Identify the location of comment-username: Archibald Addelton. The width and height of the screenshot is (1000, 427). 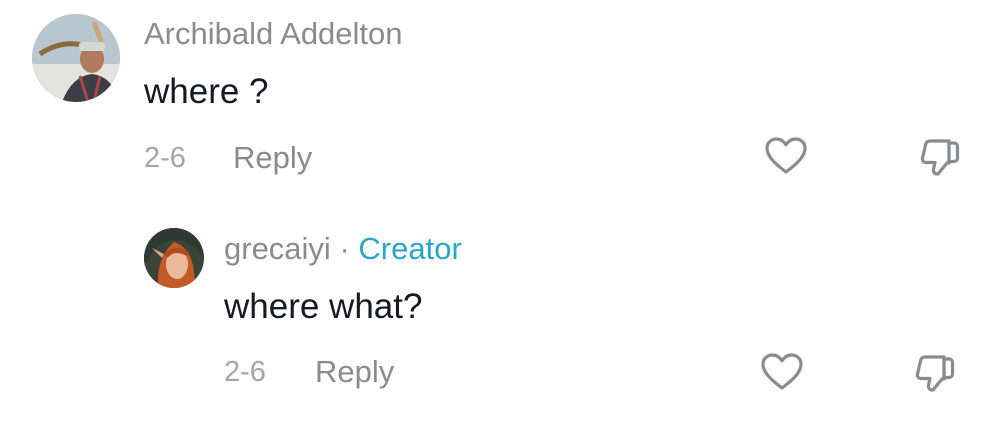
(273, 34).